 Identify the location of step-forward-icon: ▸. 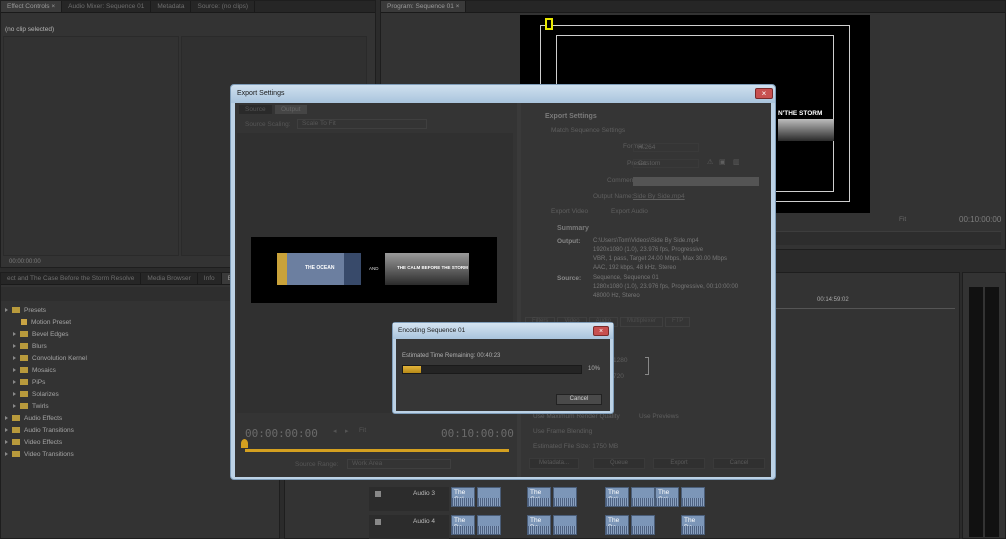
(347, 431).